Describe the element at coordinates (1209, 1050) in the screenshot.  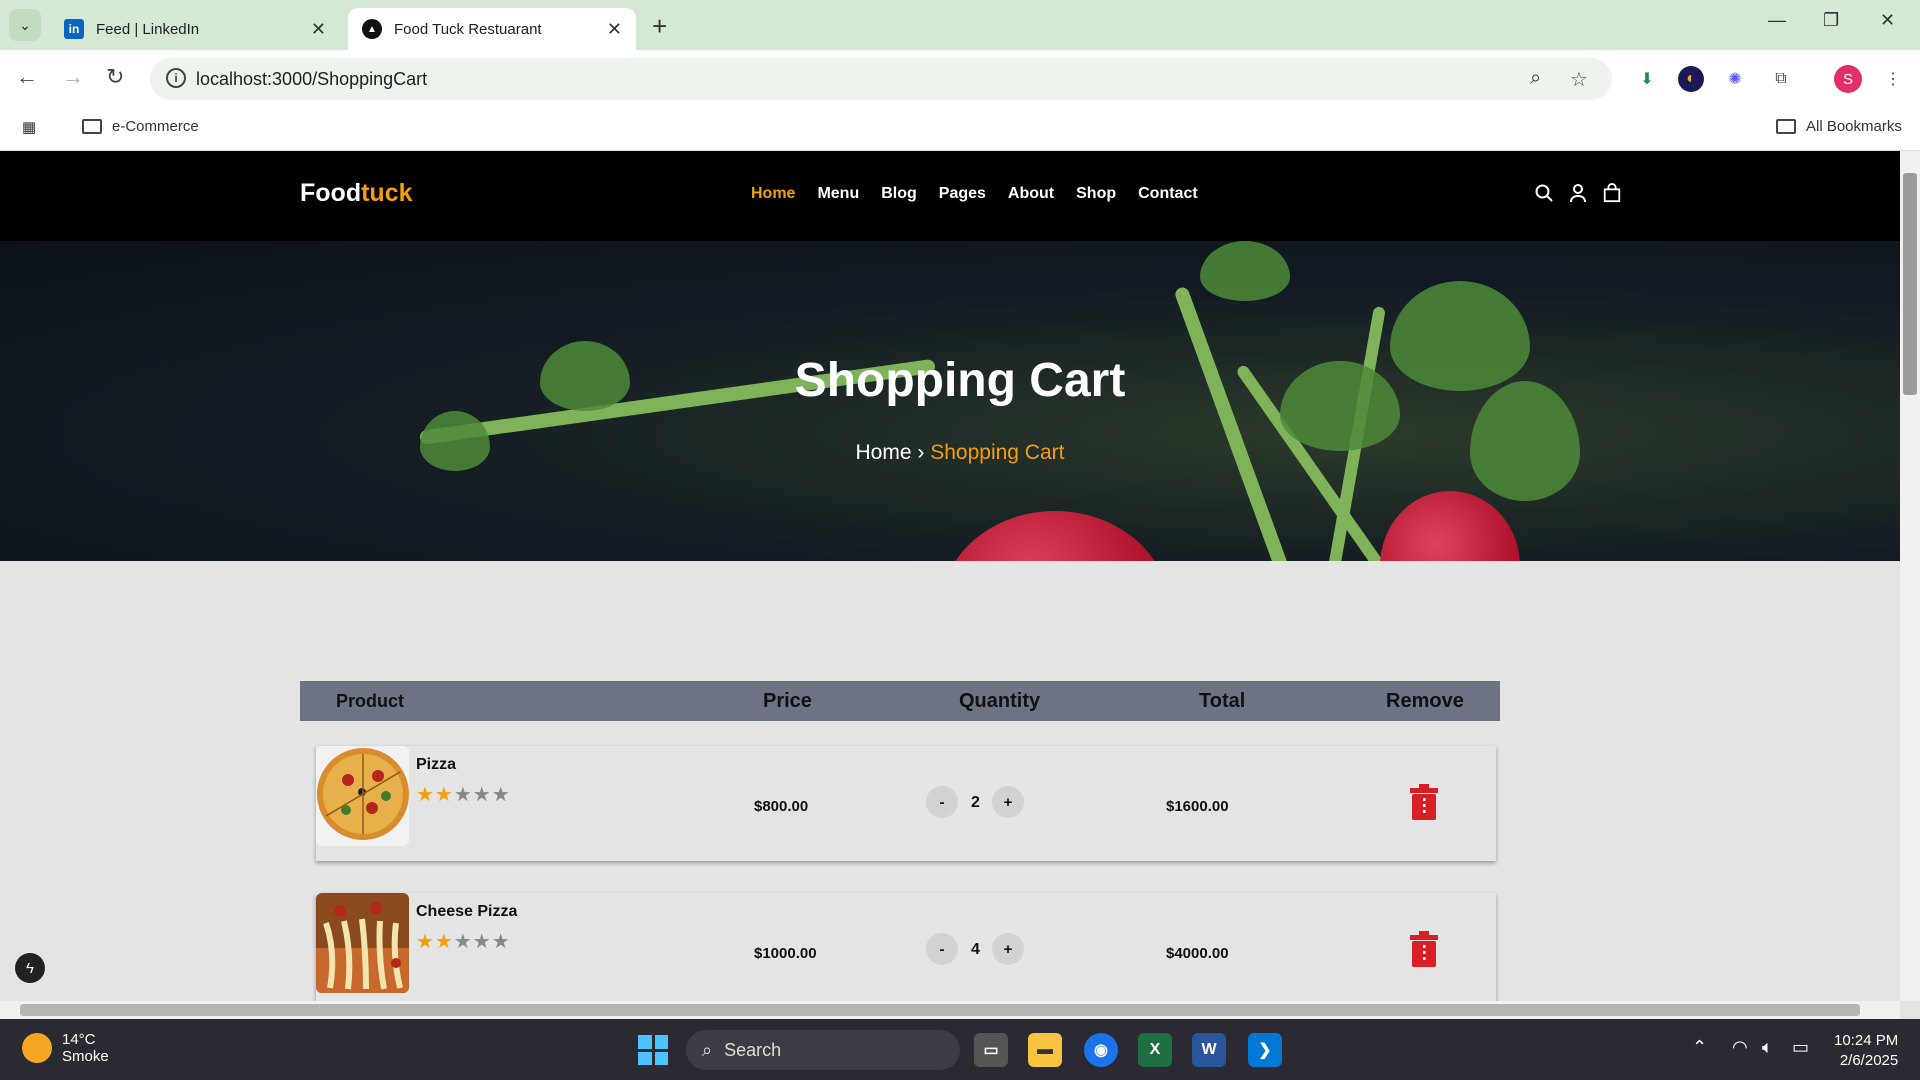
I see `word-icon: W` at that location.